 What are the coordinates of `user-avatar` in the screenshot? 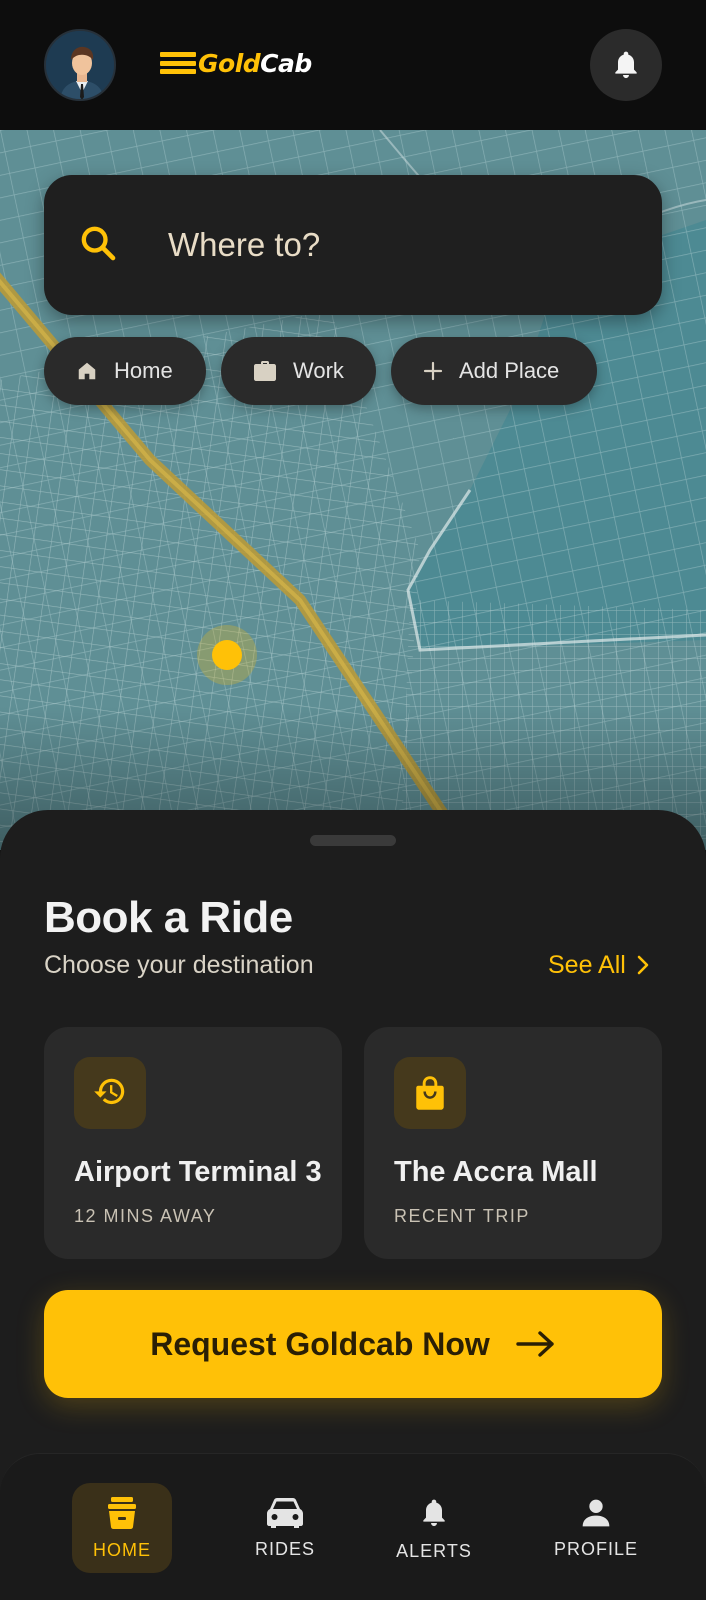 It's located at (80, 65).